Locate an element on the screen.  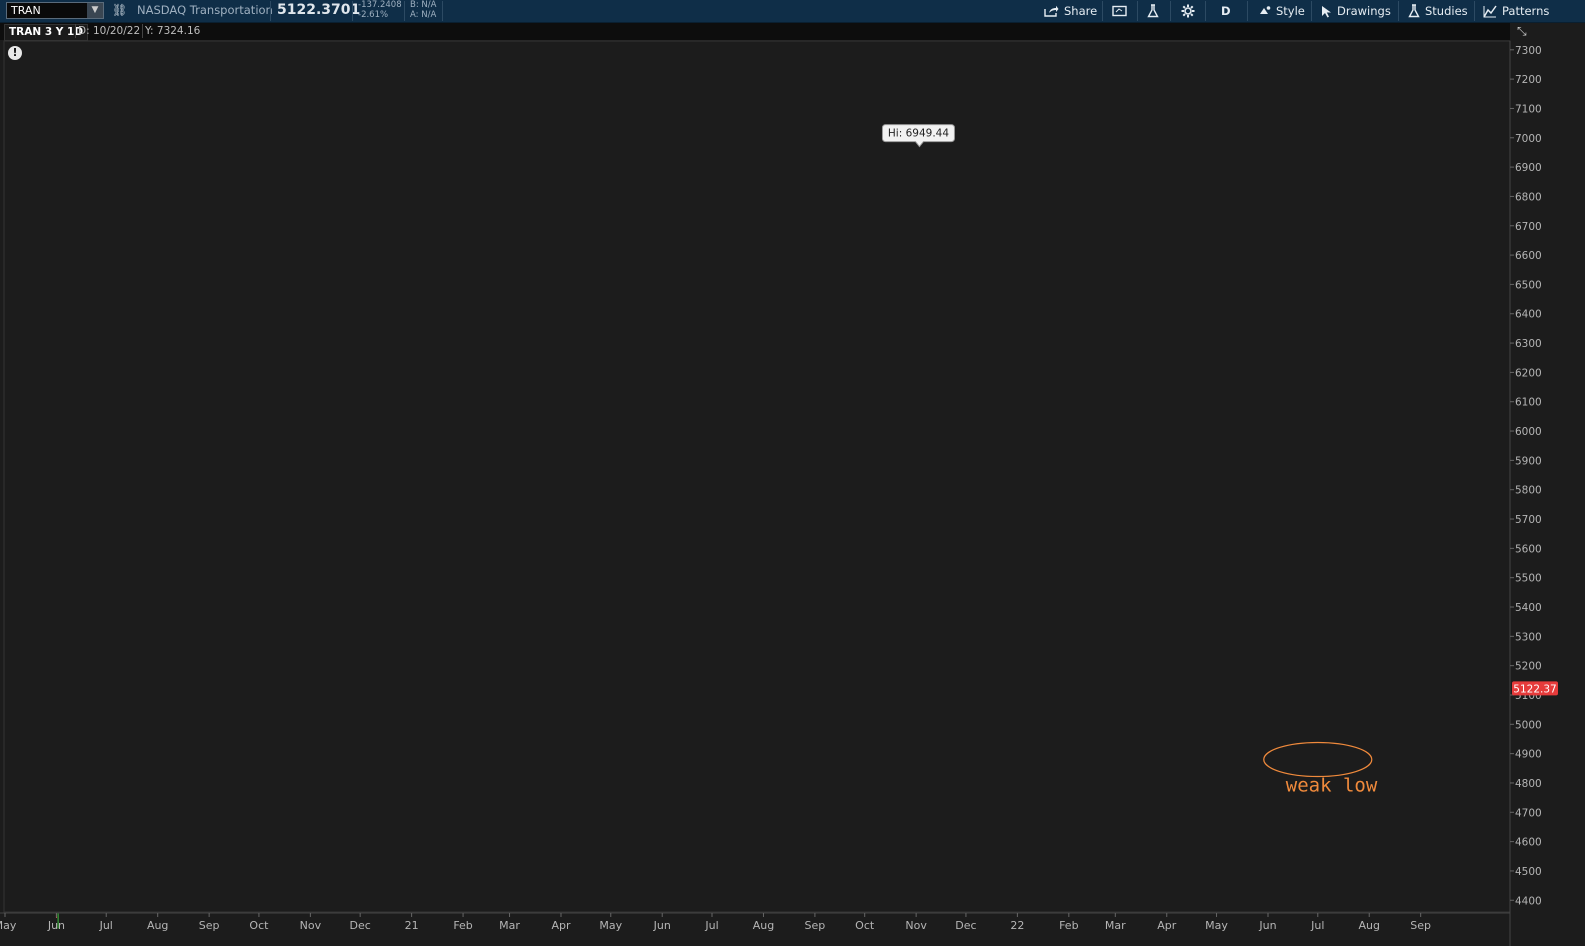
y-tick-label: 6700 is located at coordinates (1528, 227).